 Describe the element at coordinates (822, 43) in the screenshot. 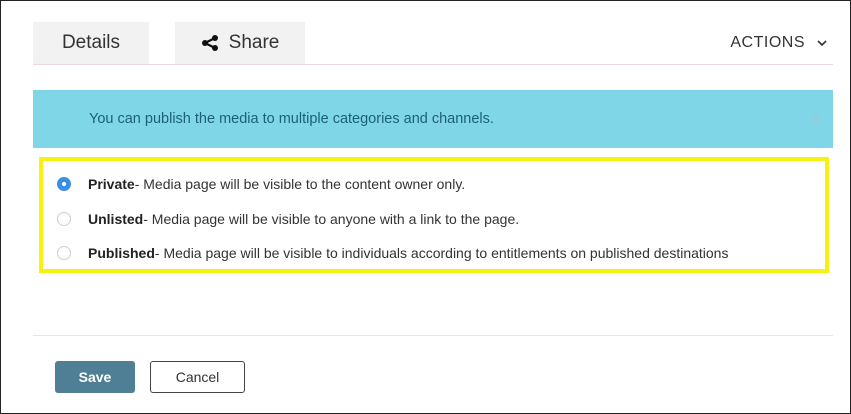

I see `chevron-down-icon` at that location.